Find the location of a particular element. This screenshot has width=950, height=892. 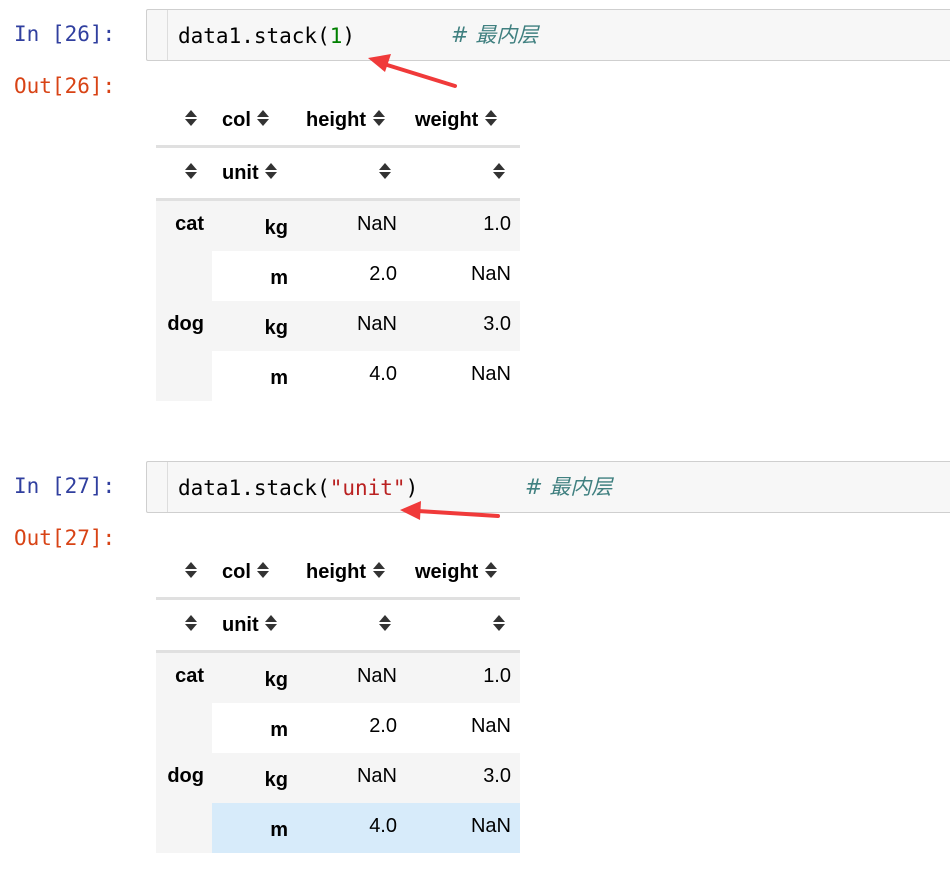

red-arrow-annotation is located at coordinates (434, 287).